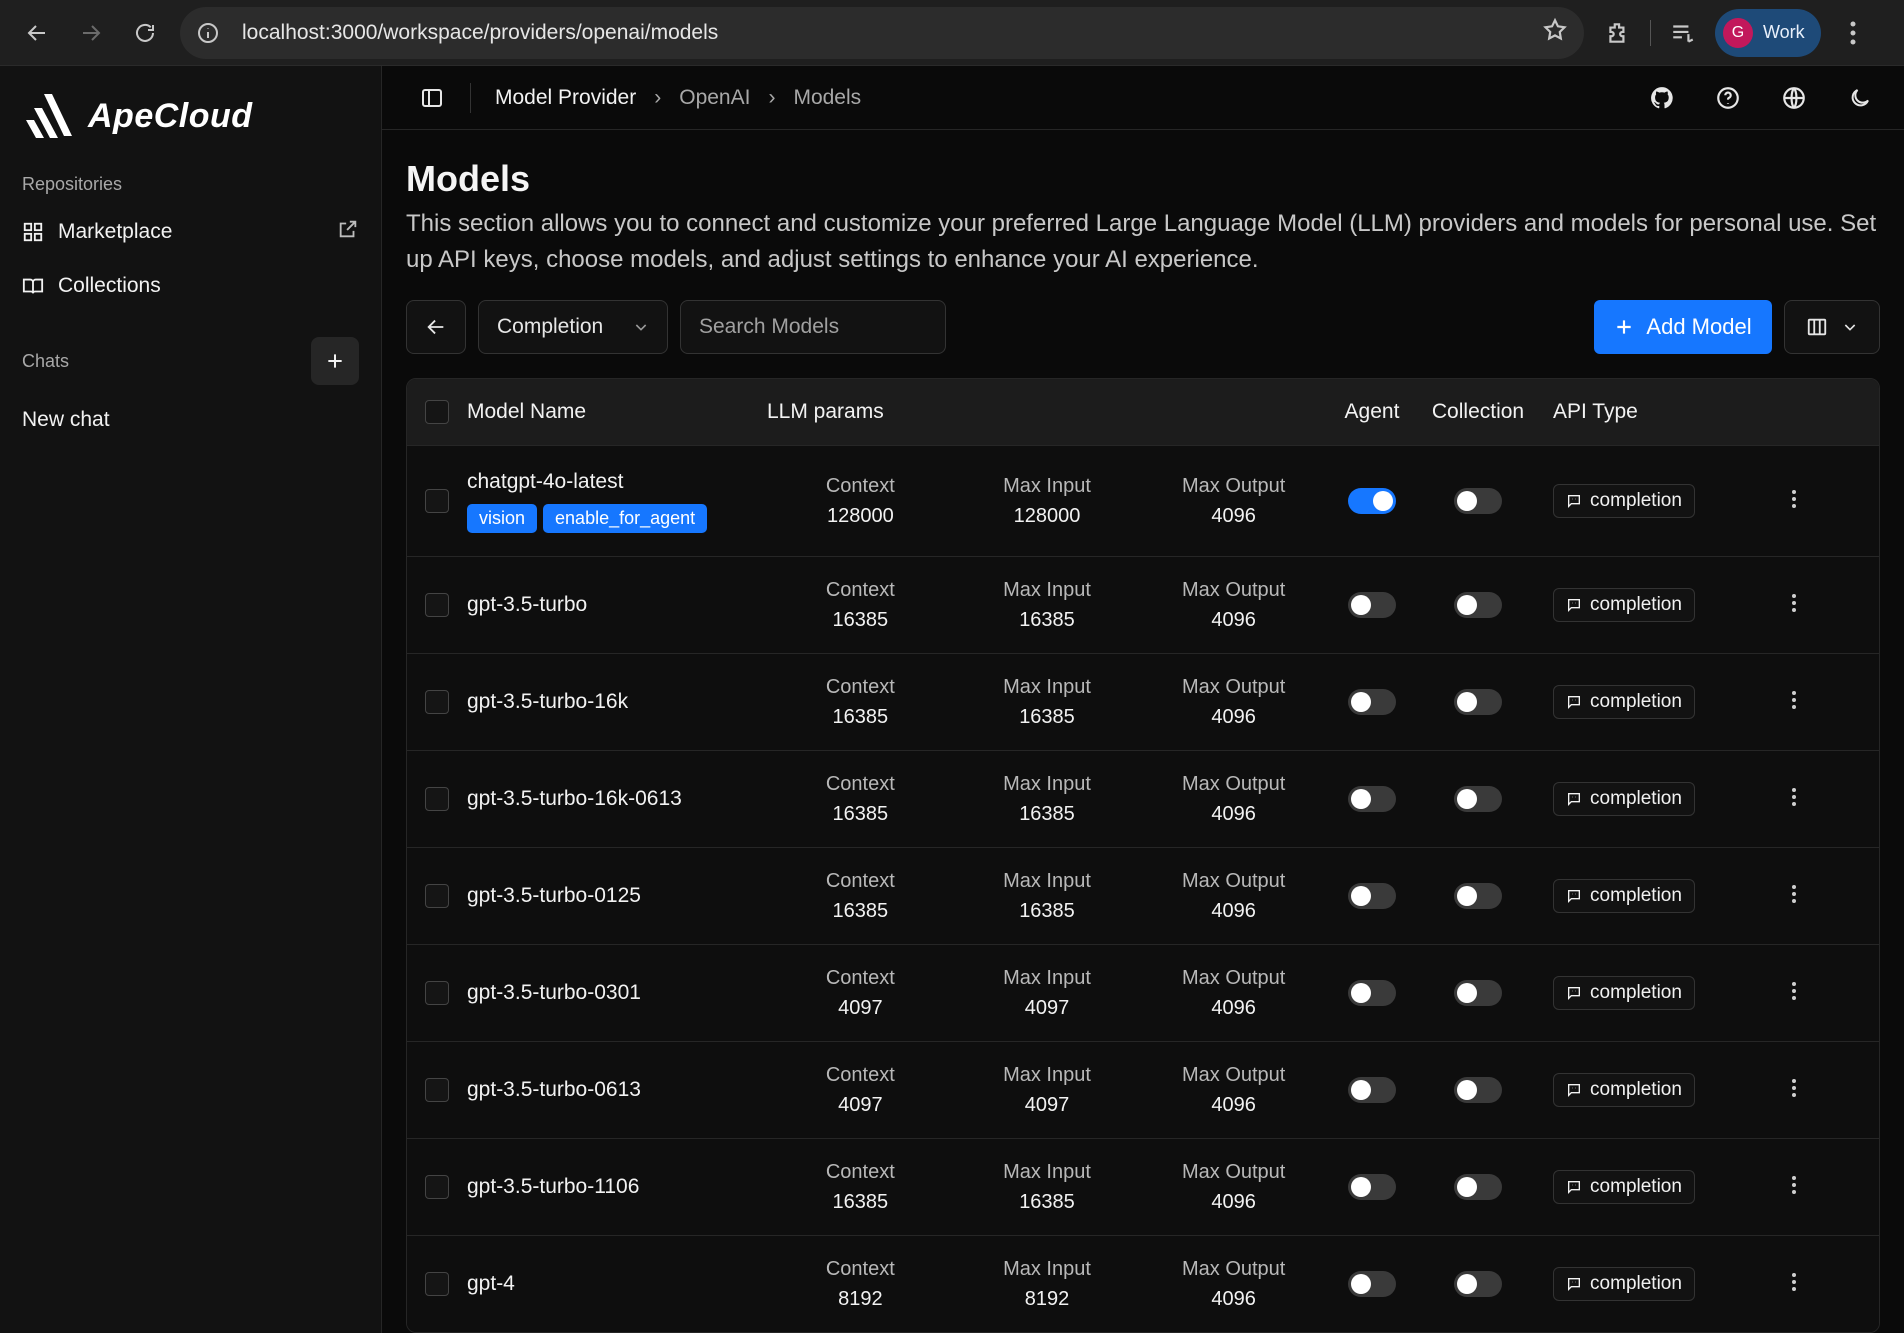 This screenshot has width=1904, height=1333. I want to click on arrow-left-icon, so click(435, 327).